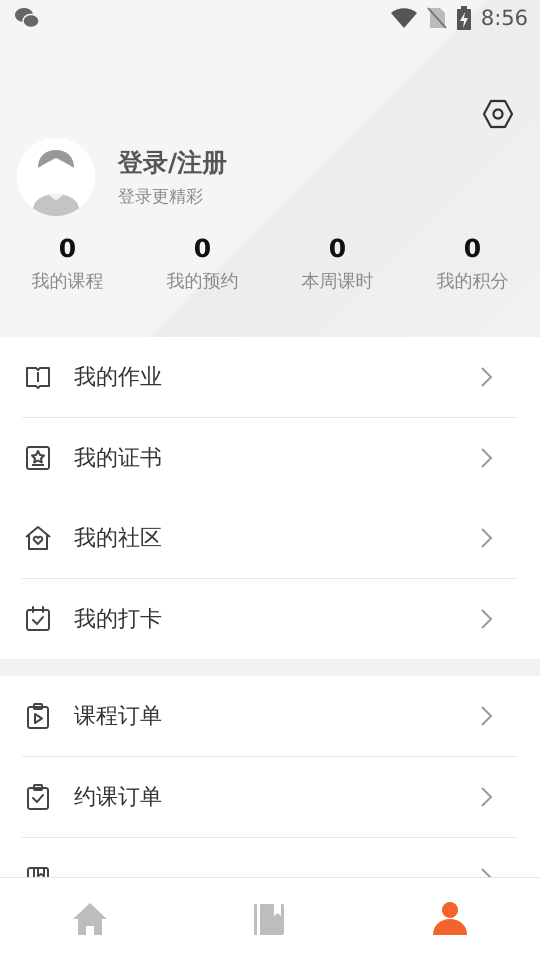 The image size is (540, 960). I want to click on stat-label: 我的积分, so click(472, 281).